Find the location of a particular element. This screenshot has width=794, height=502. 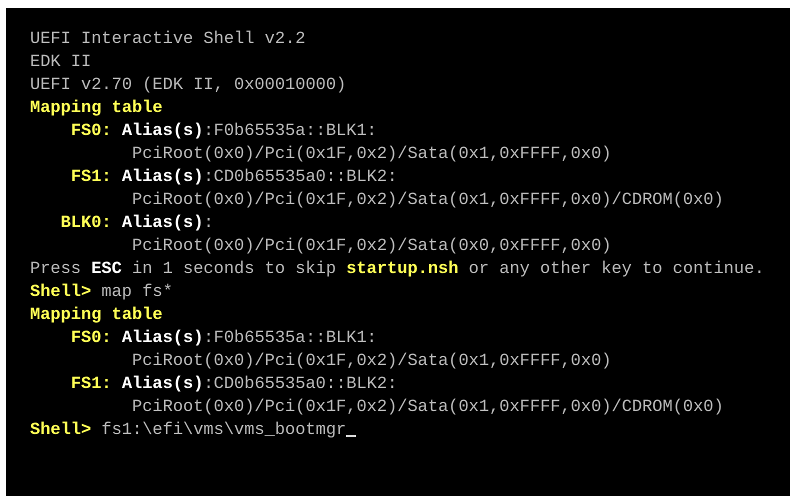

console-text: EDK II is located at coordinates (61, 63).